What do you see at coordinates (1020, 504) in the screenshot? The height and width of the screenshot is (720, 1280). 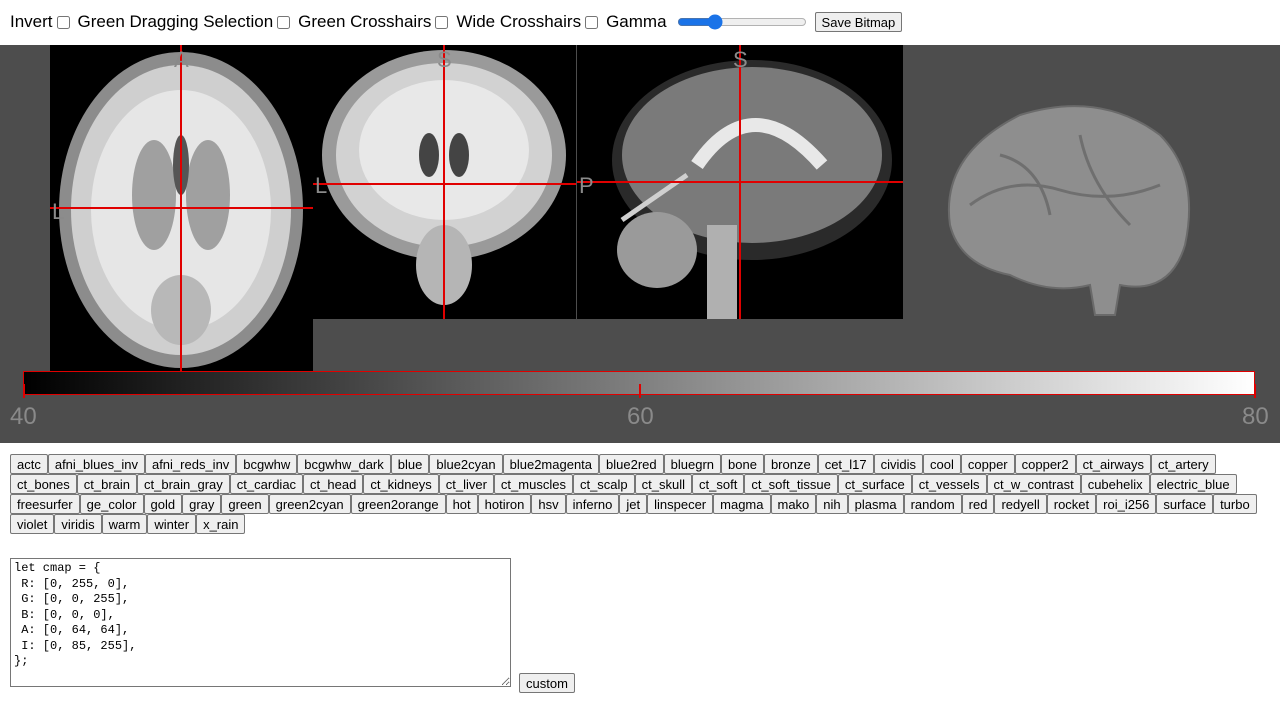 I see `colormap-button-redyell: redyell` at bounding box center [1020, 504].